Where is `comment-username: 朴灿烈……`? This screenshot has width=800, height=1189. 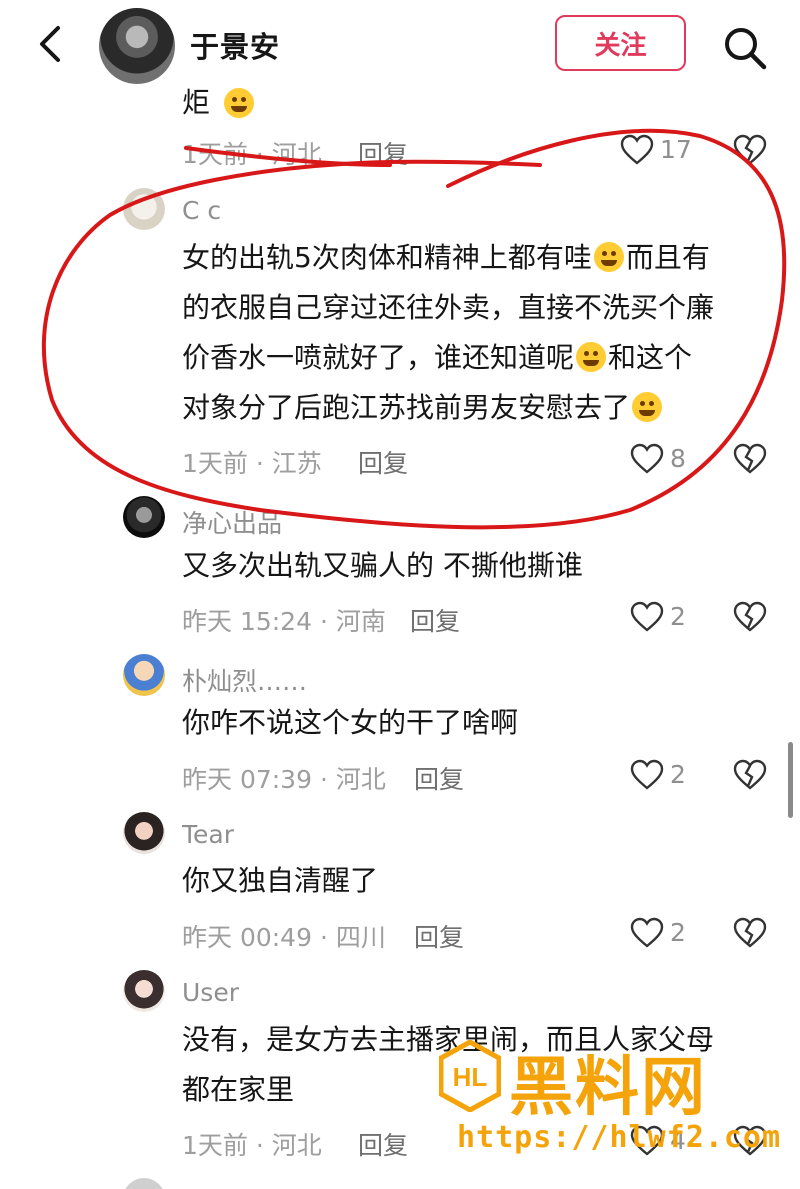 comment-username: 朴灿烈…… is located at coordinates (244, 680).